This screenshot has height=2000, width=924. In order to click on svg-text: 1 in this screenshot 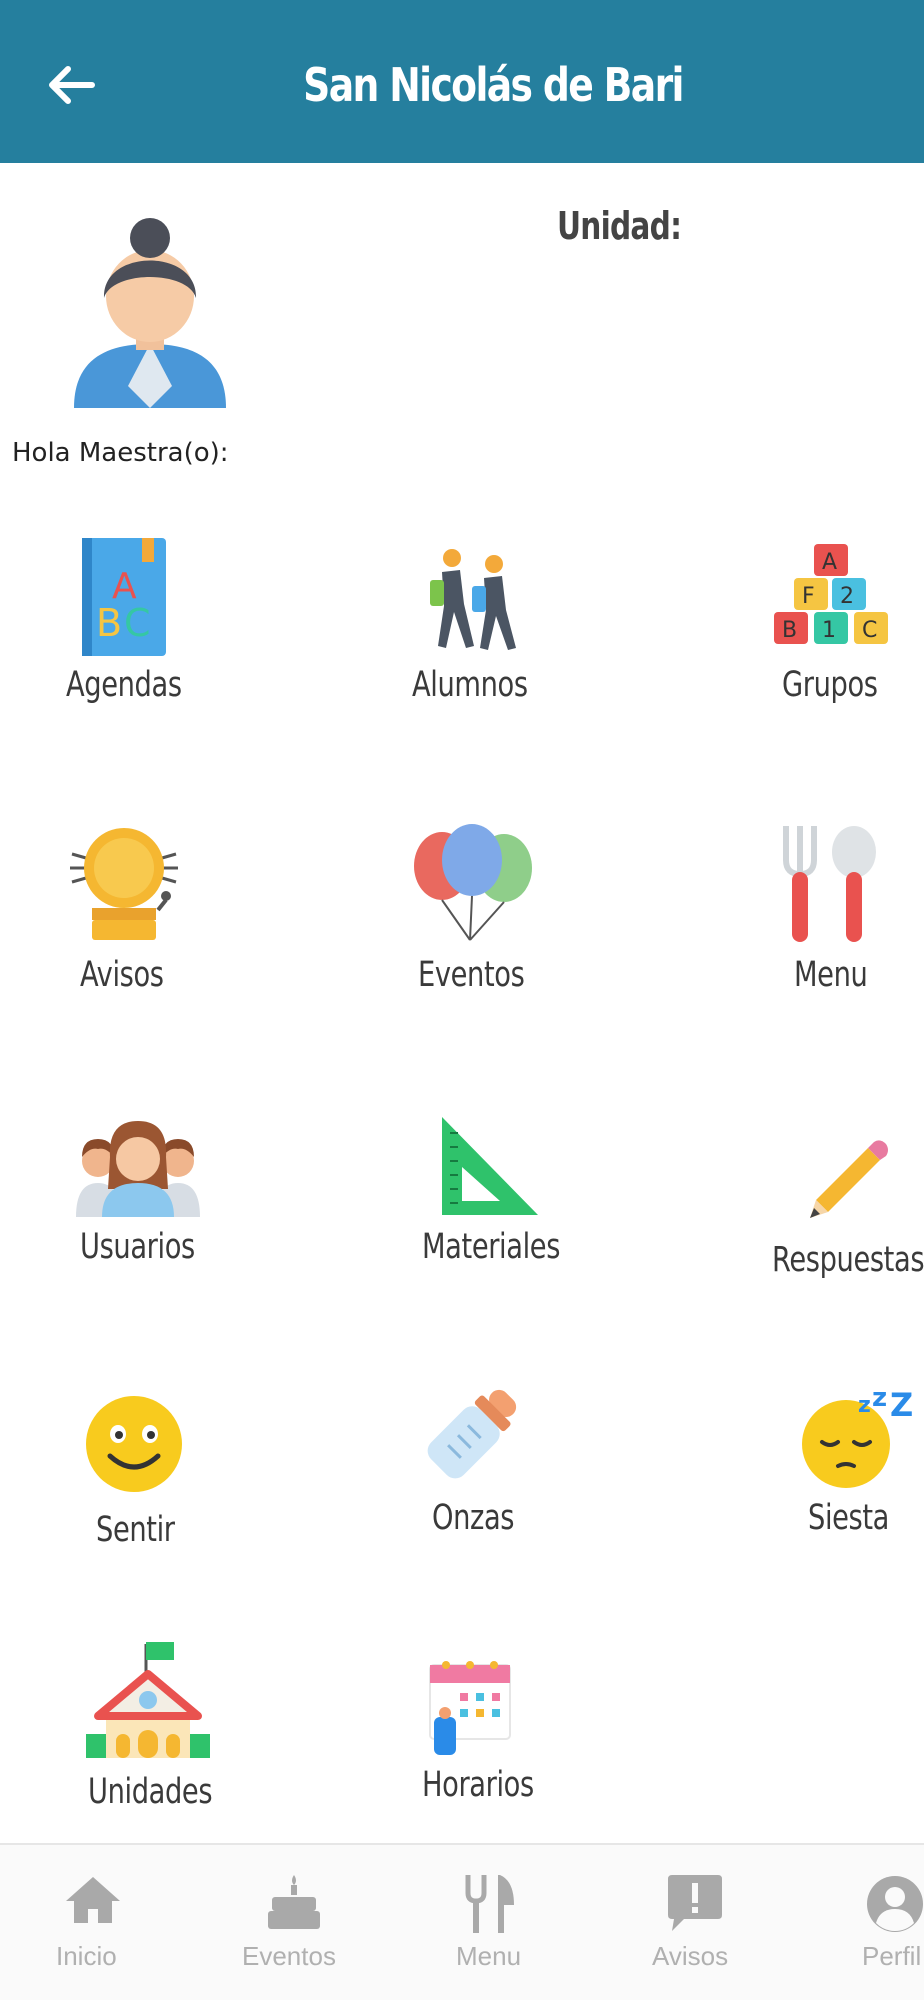, I will do `click(829, 630)`.